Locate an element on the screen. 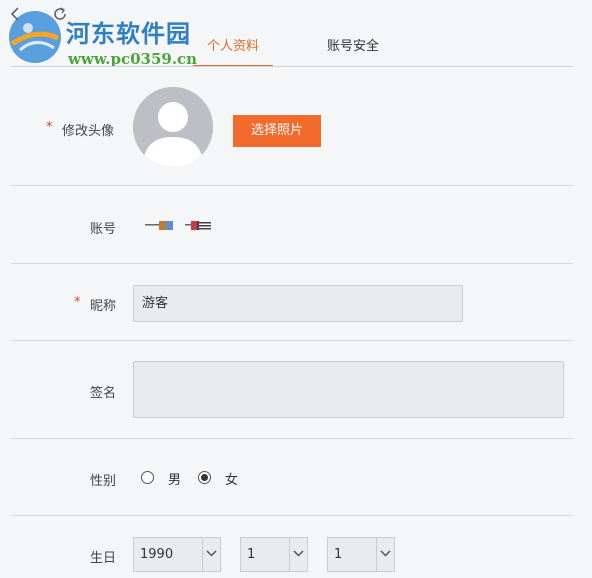 This screenshot has height=578, width=592. avatar-required-mark: * is located at coordinates (49, 127).